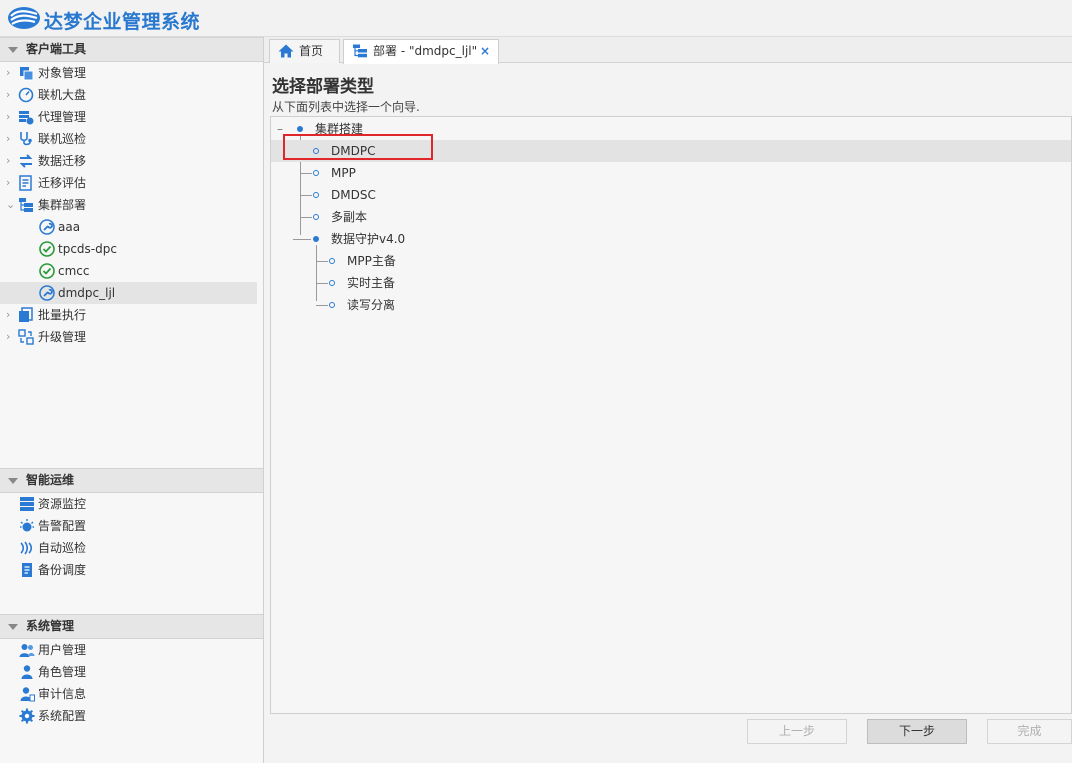 Image resolution: width=1072 pixels, height=763 pixels. I want to click on page-subtitle: 从下面列表中选择一个向导., so click(346, 107).